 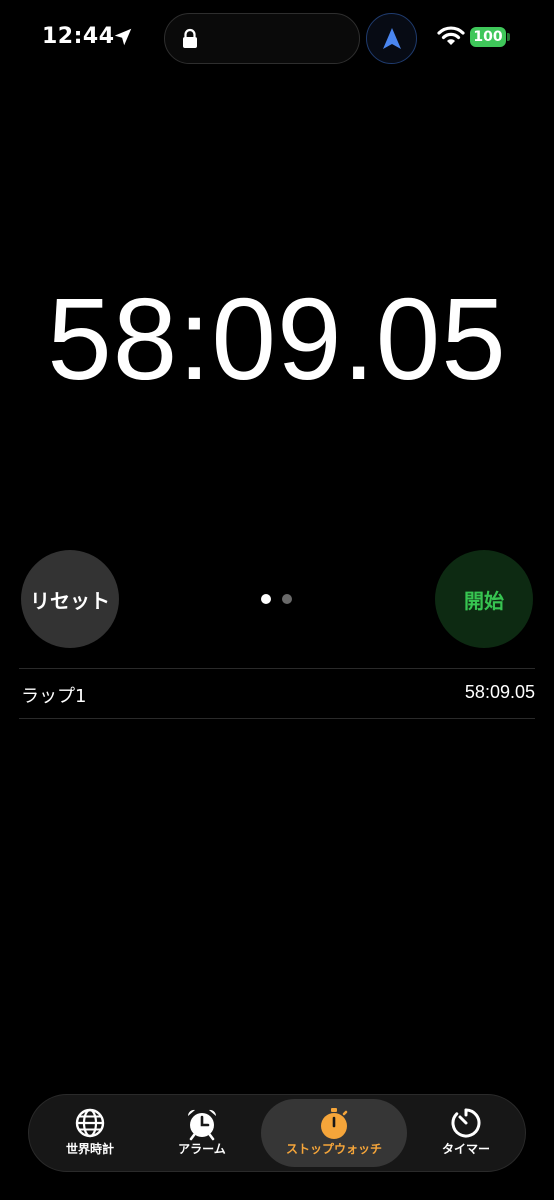 I want to click on lap-divider, so click(x=277, y=718).